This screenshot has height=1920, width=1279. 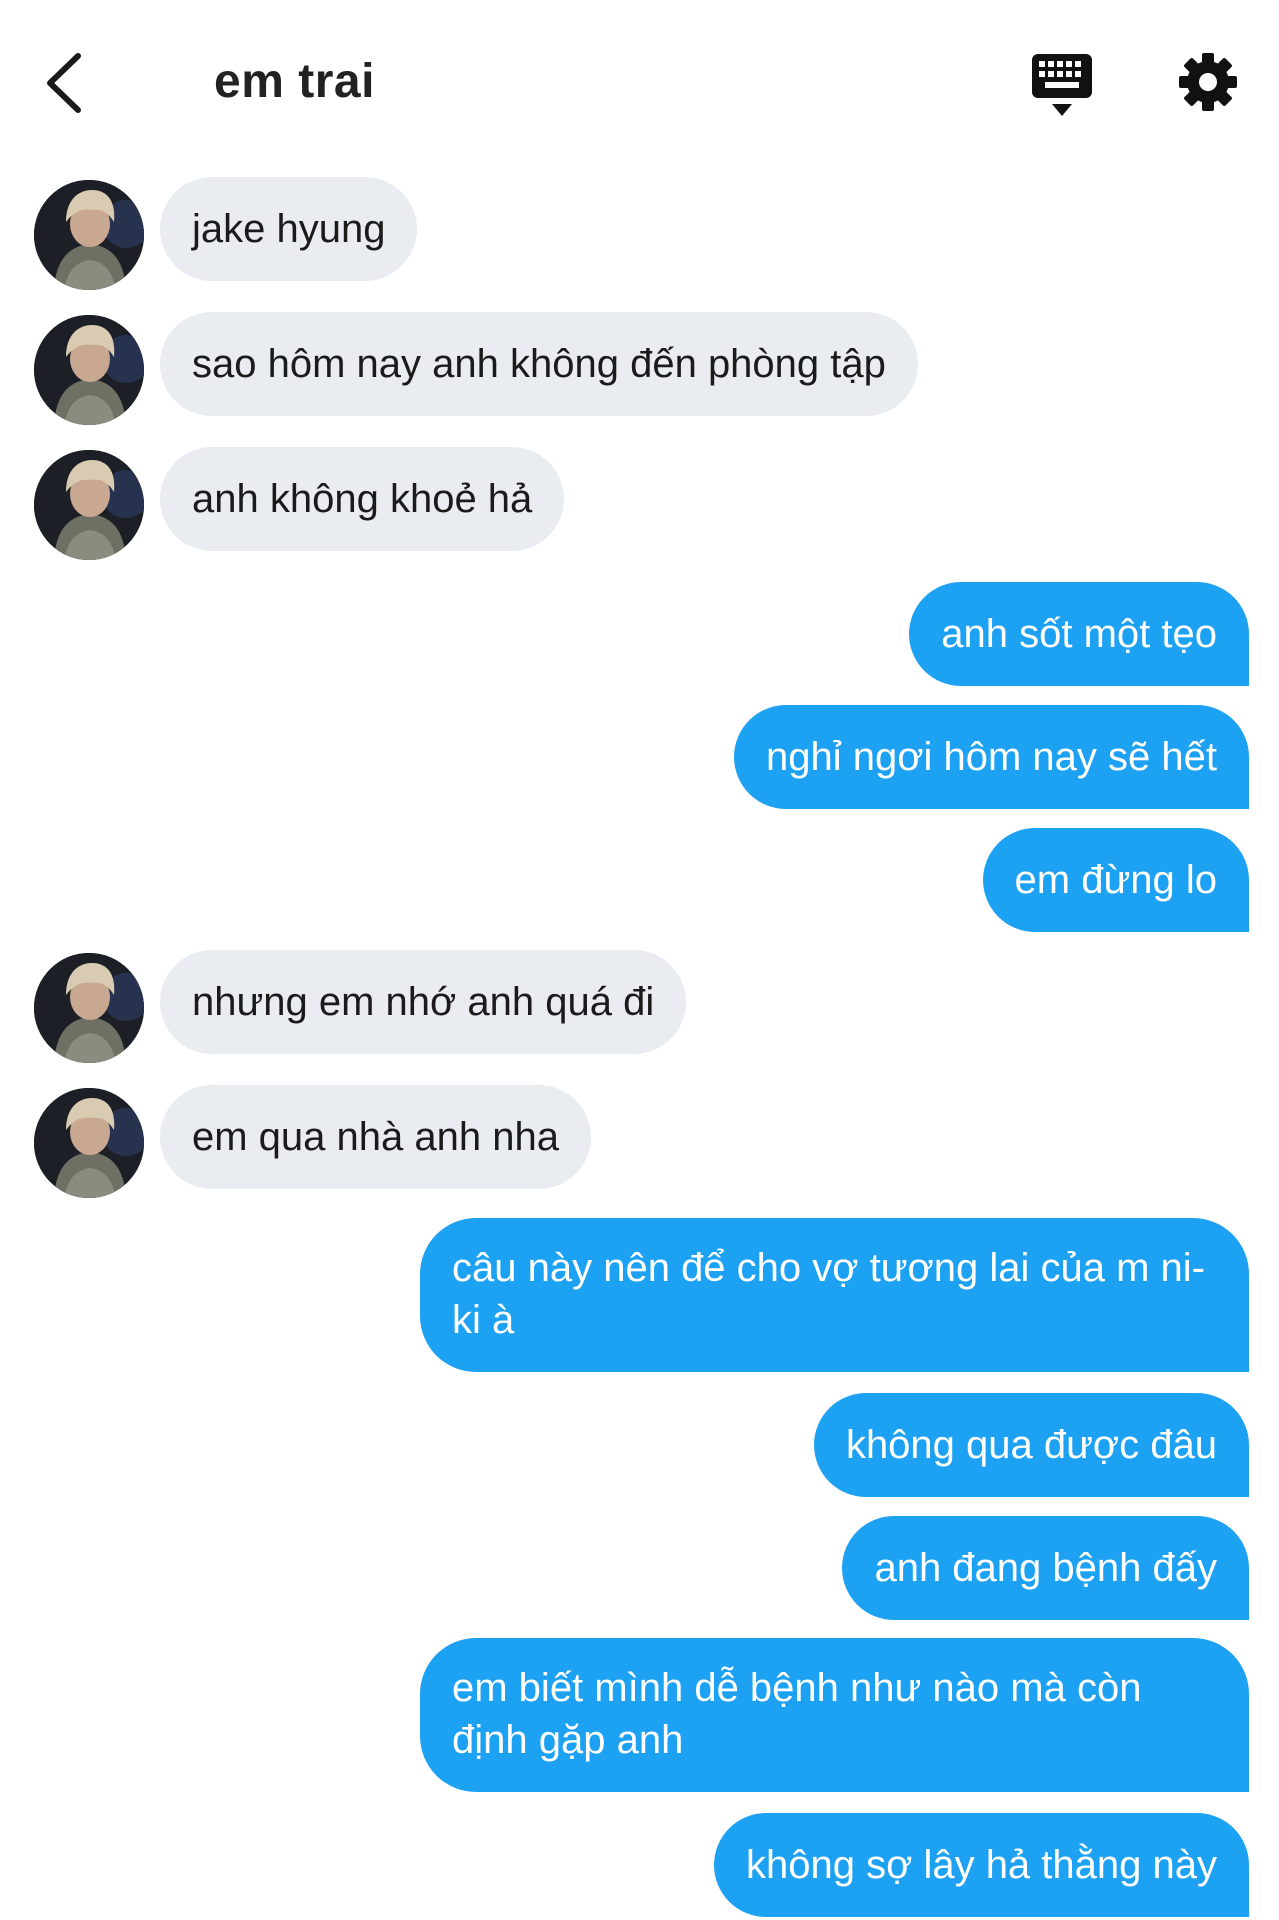 What do you see at coordinates (981, 1865) in the screenshot?
I see `message-bubble-outgoing: không sợ lây hả thằng này` at bounding box center [981, 1865].